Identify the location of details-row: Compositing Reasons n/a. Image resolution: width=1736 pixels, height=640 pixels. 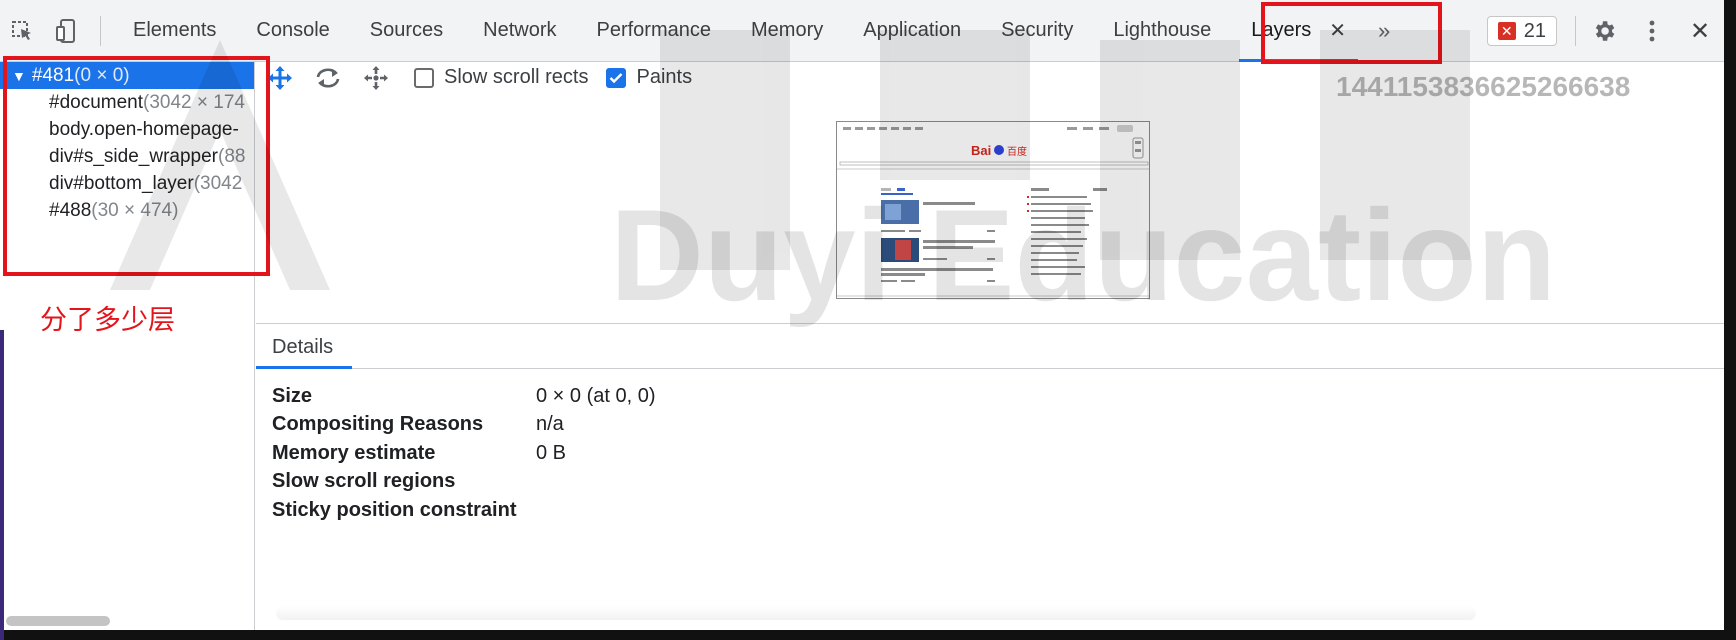
(418, 424).